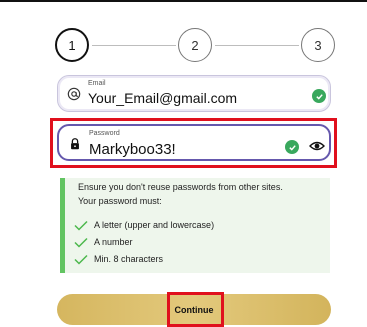 Image resolution: width=367 pixels, height=327 pixels. I want to click on email-value: Your_Email@gmail.com, so click(163, 98).